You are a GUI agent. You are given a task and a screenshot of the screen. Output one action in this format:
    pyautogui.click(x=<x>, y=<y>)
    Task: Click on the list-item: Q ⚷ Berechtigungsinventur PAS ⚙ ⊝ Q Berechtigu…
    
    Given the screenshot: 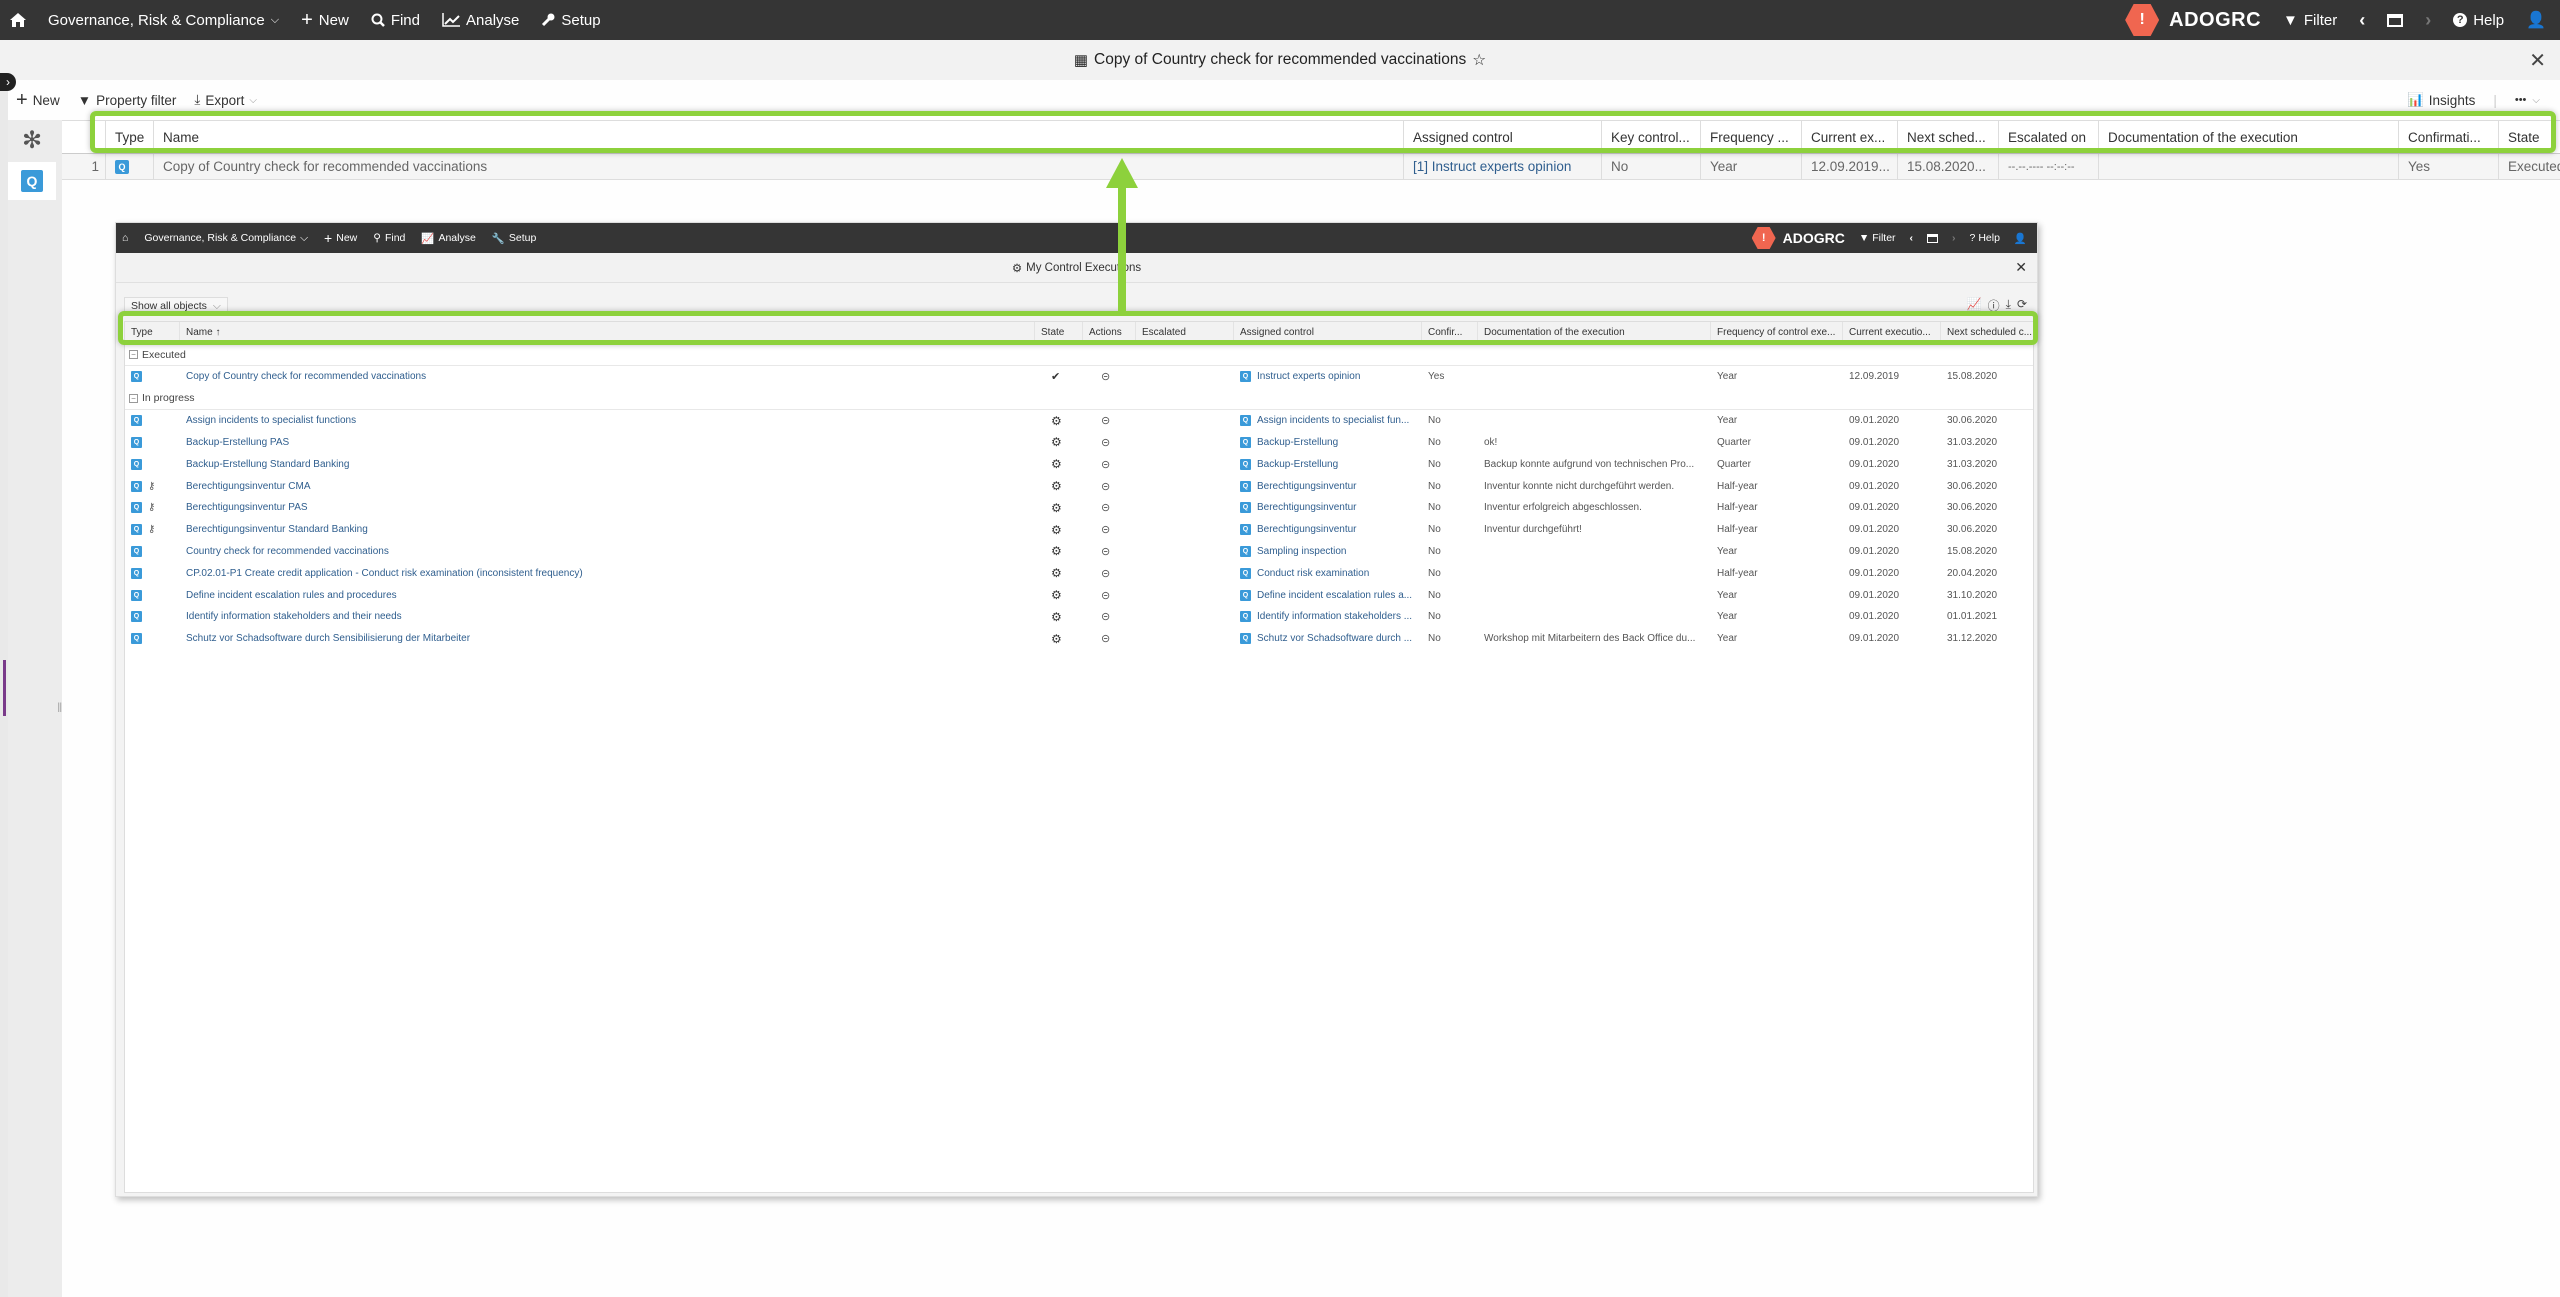 What is the action you would take?
    pyautogui.click(x=1079, y=508)
    